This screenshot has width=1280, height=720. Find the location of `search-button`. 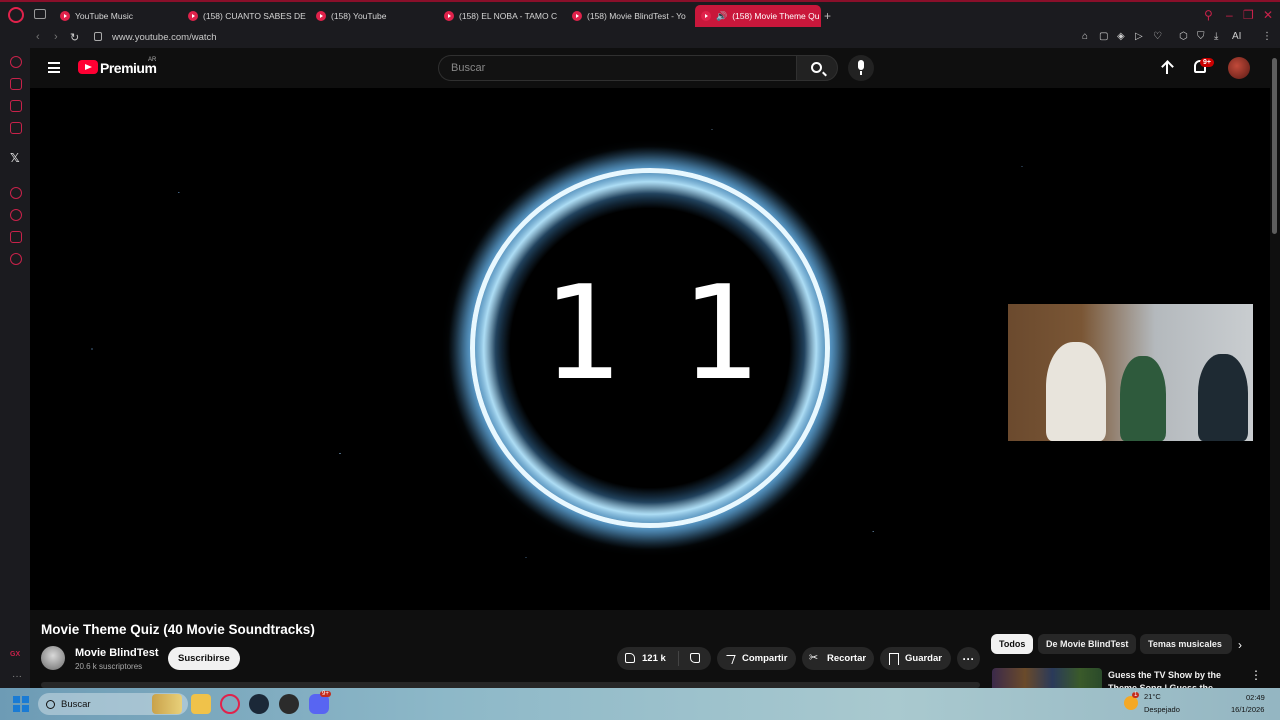

search-button is located at coordinates (817, 68).